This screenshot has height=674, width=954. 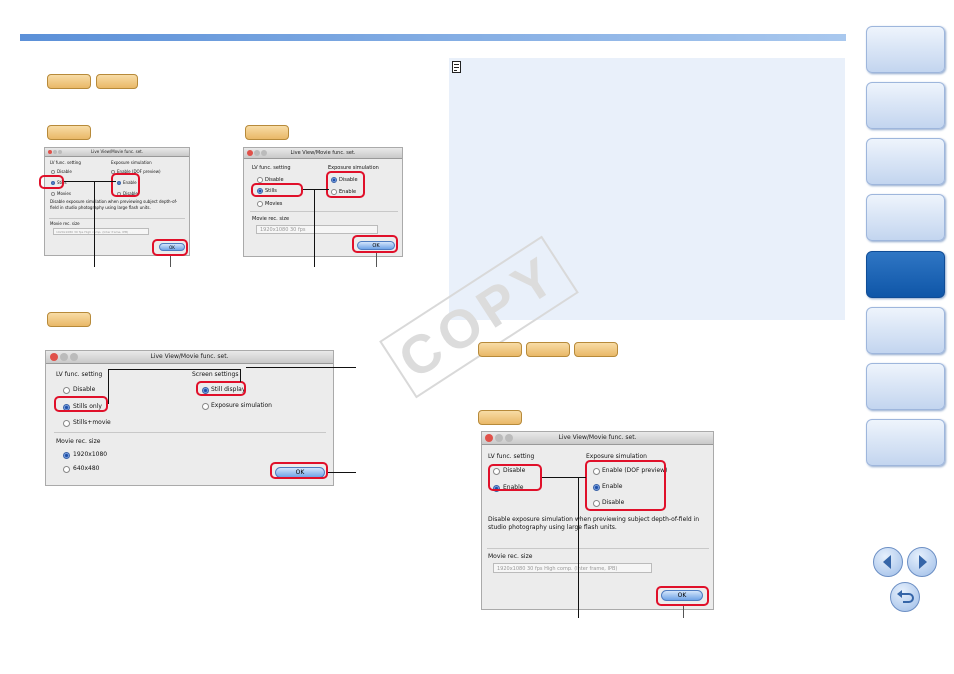 What do you see at coordinates (215, 374) in the screenshot?
I see `screen-settings-label: Screen settings` at bounding box center [215, 374].